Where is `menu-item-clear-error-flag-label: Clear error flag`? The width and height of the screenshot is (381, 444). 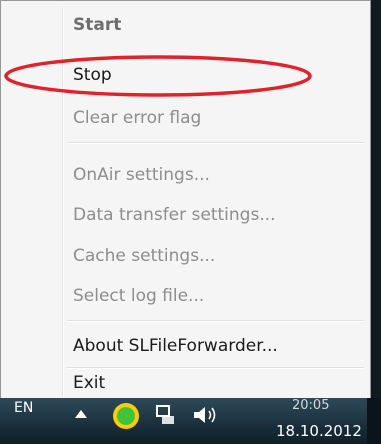
menu-item-clear-error-flag-label: Clear error flag is located at coordinates (137, 118).